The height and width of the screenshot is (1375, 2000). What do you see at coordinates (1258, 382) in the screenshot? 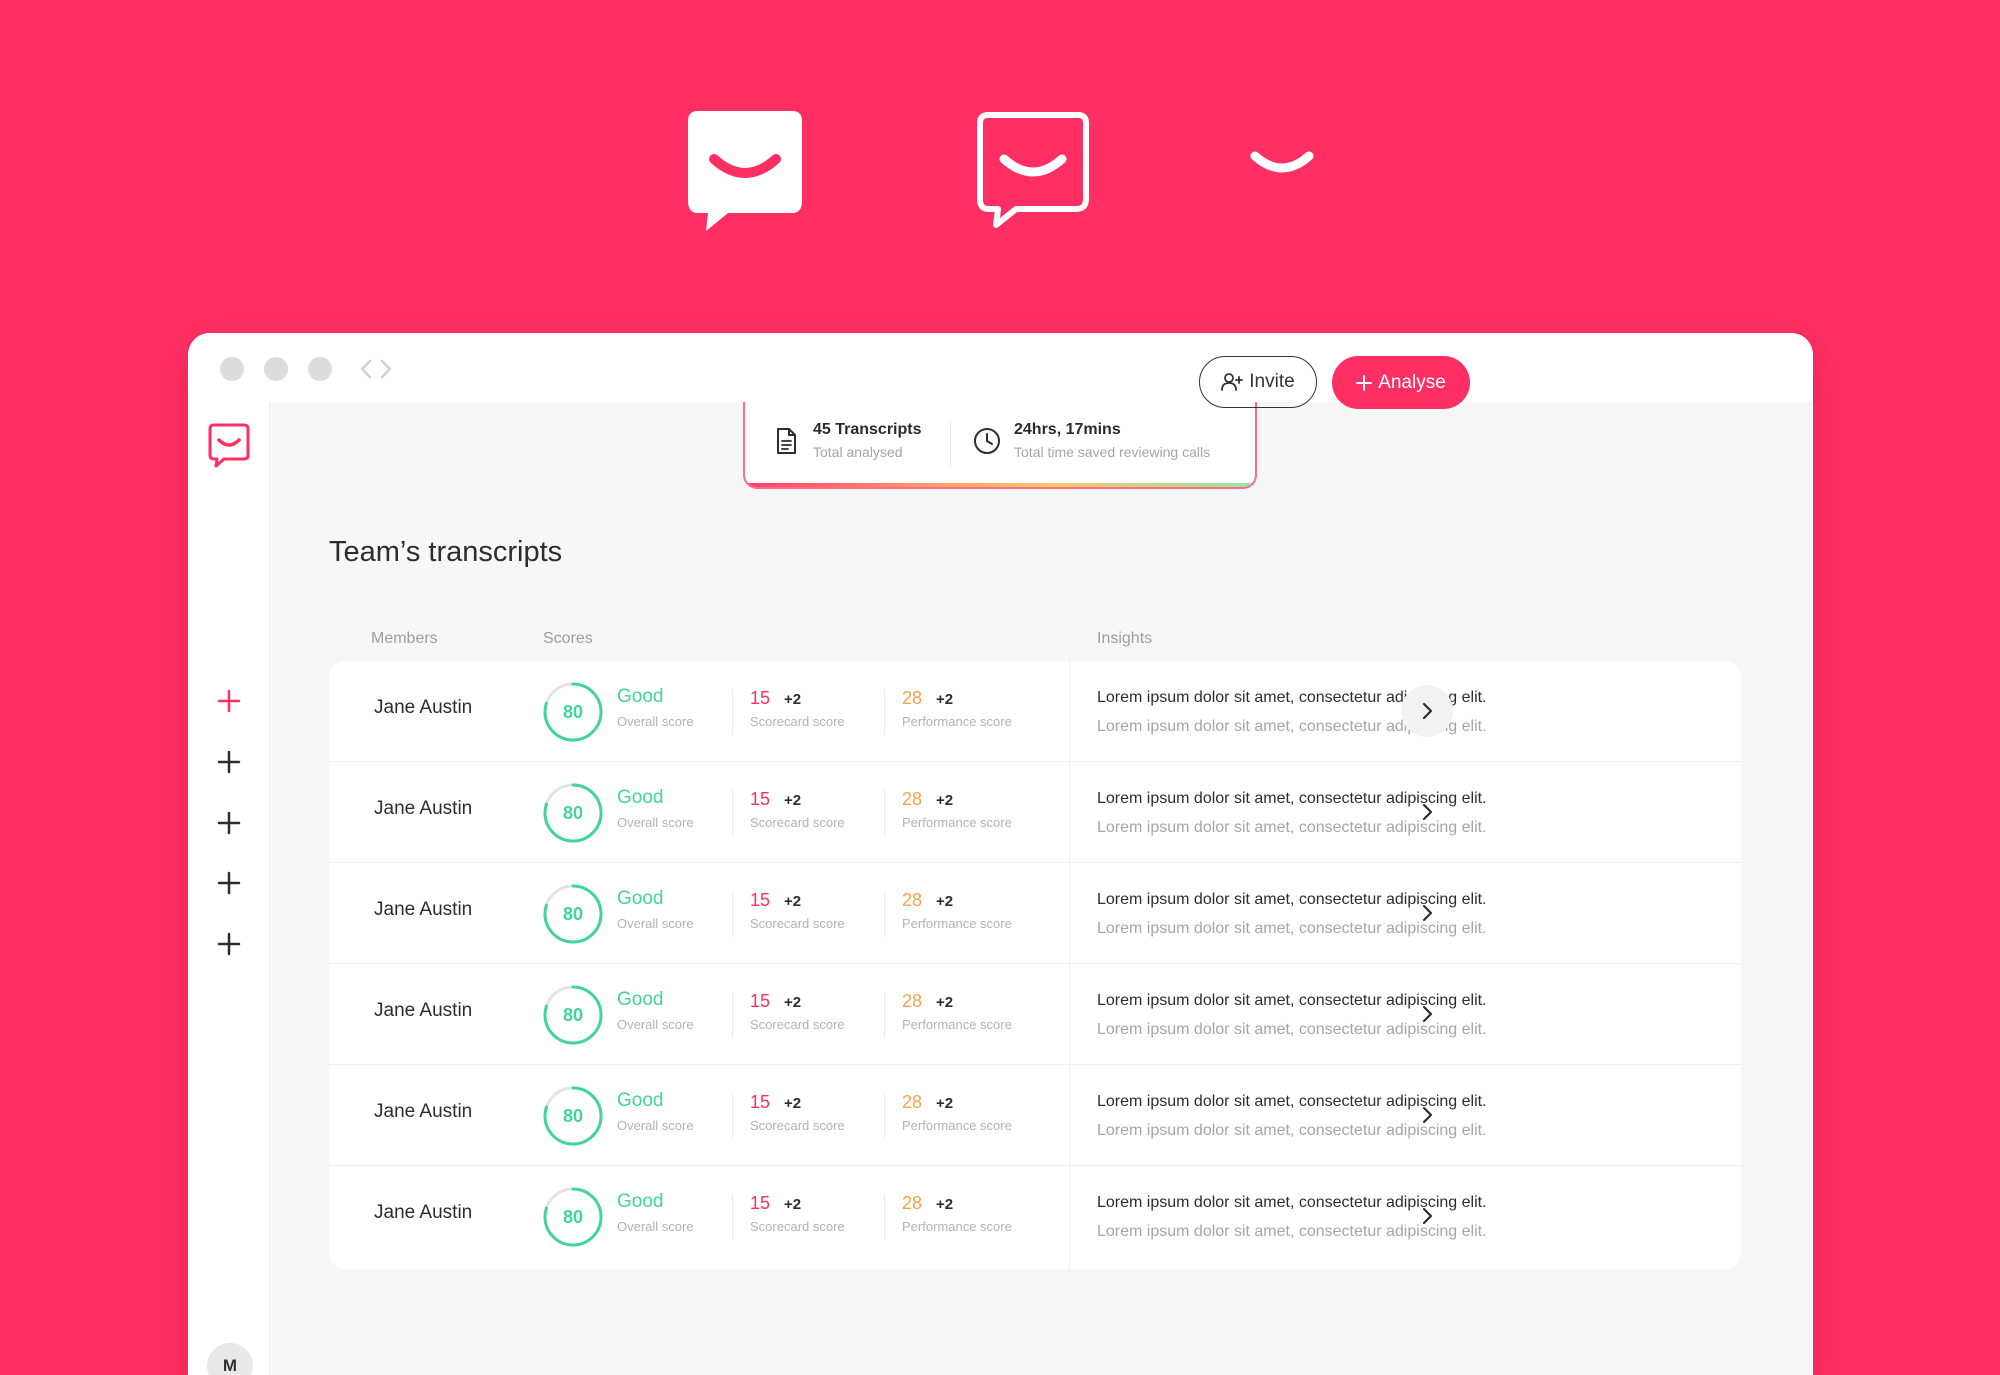
I see `invite-button: Invite` at bounding box center [1258, 382].